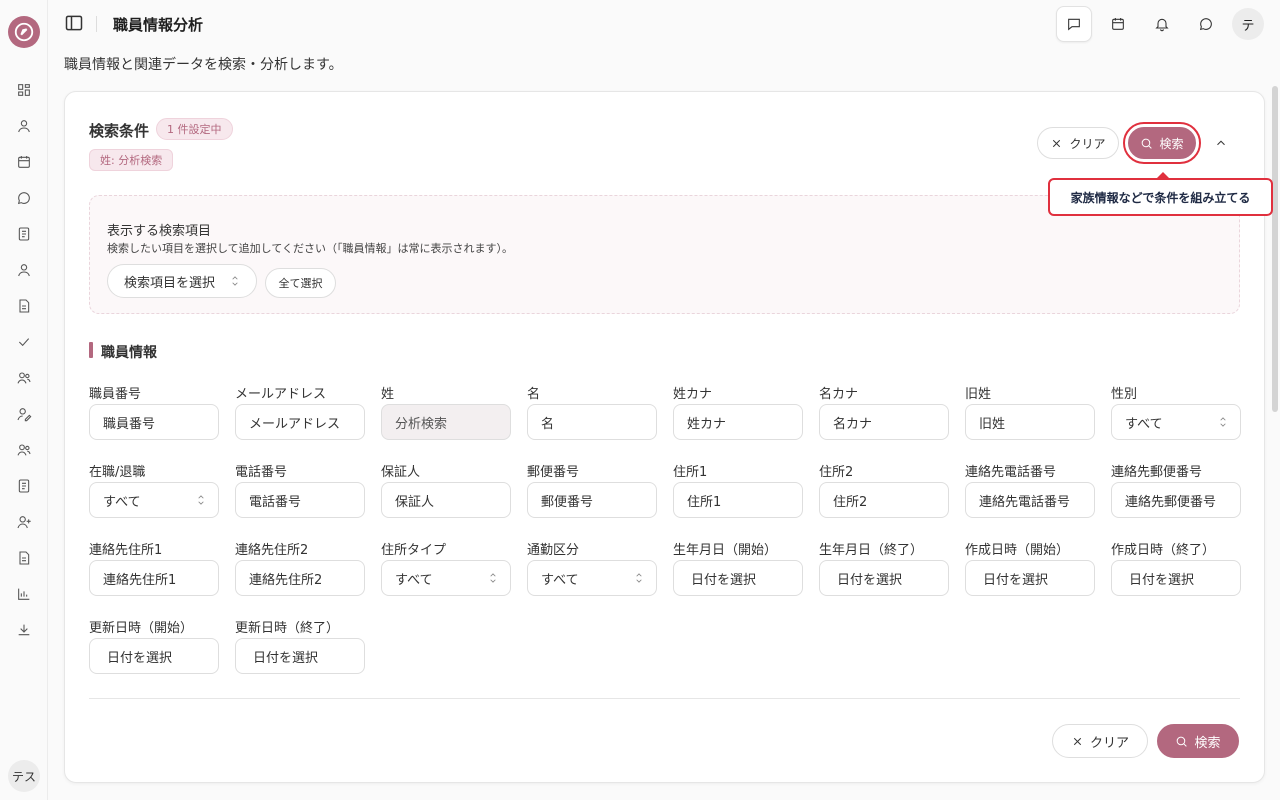 The image size is (1280, 800). What do you see at coordinates (24, 400) in the screenshot?
I see `sidebar: テス` at bounding box center [24, 400].